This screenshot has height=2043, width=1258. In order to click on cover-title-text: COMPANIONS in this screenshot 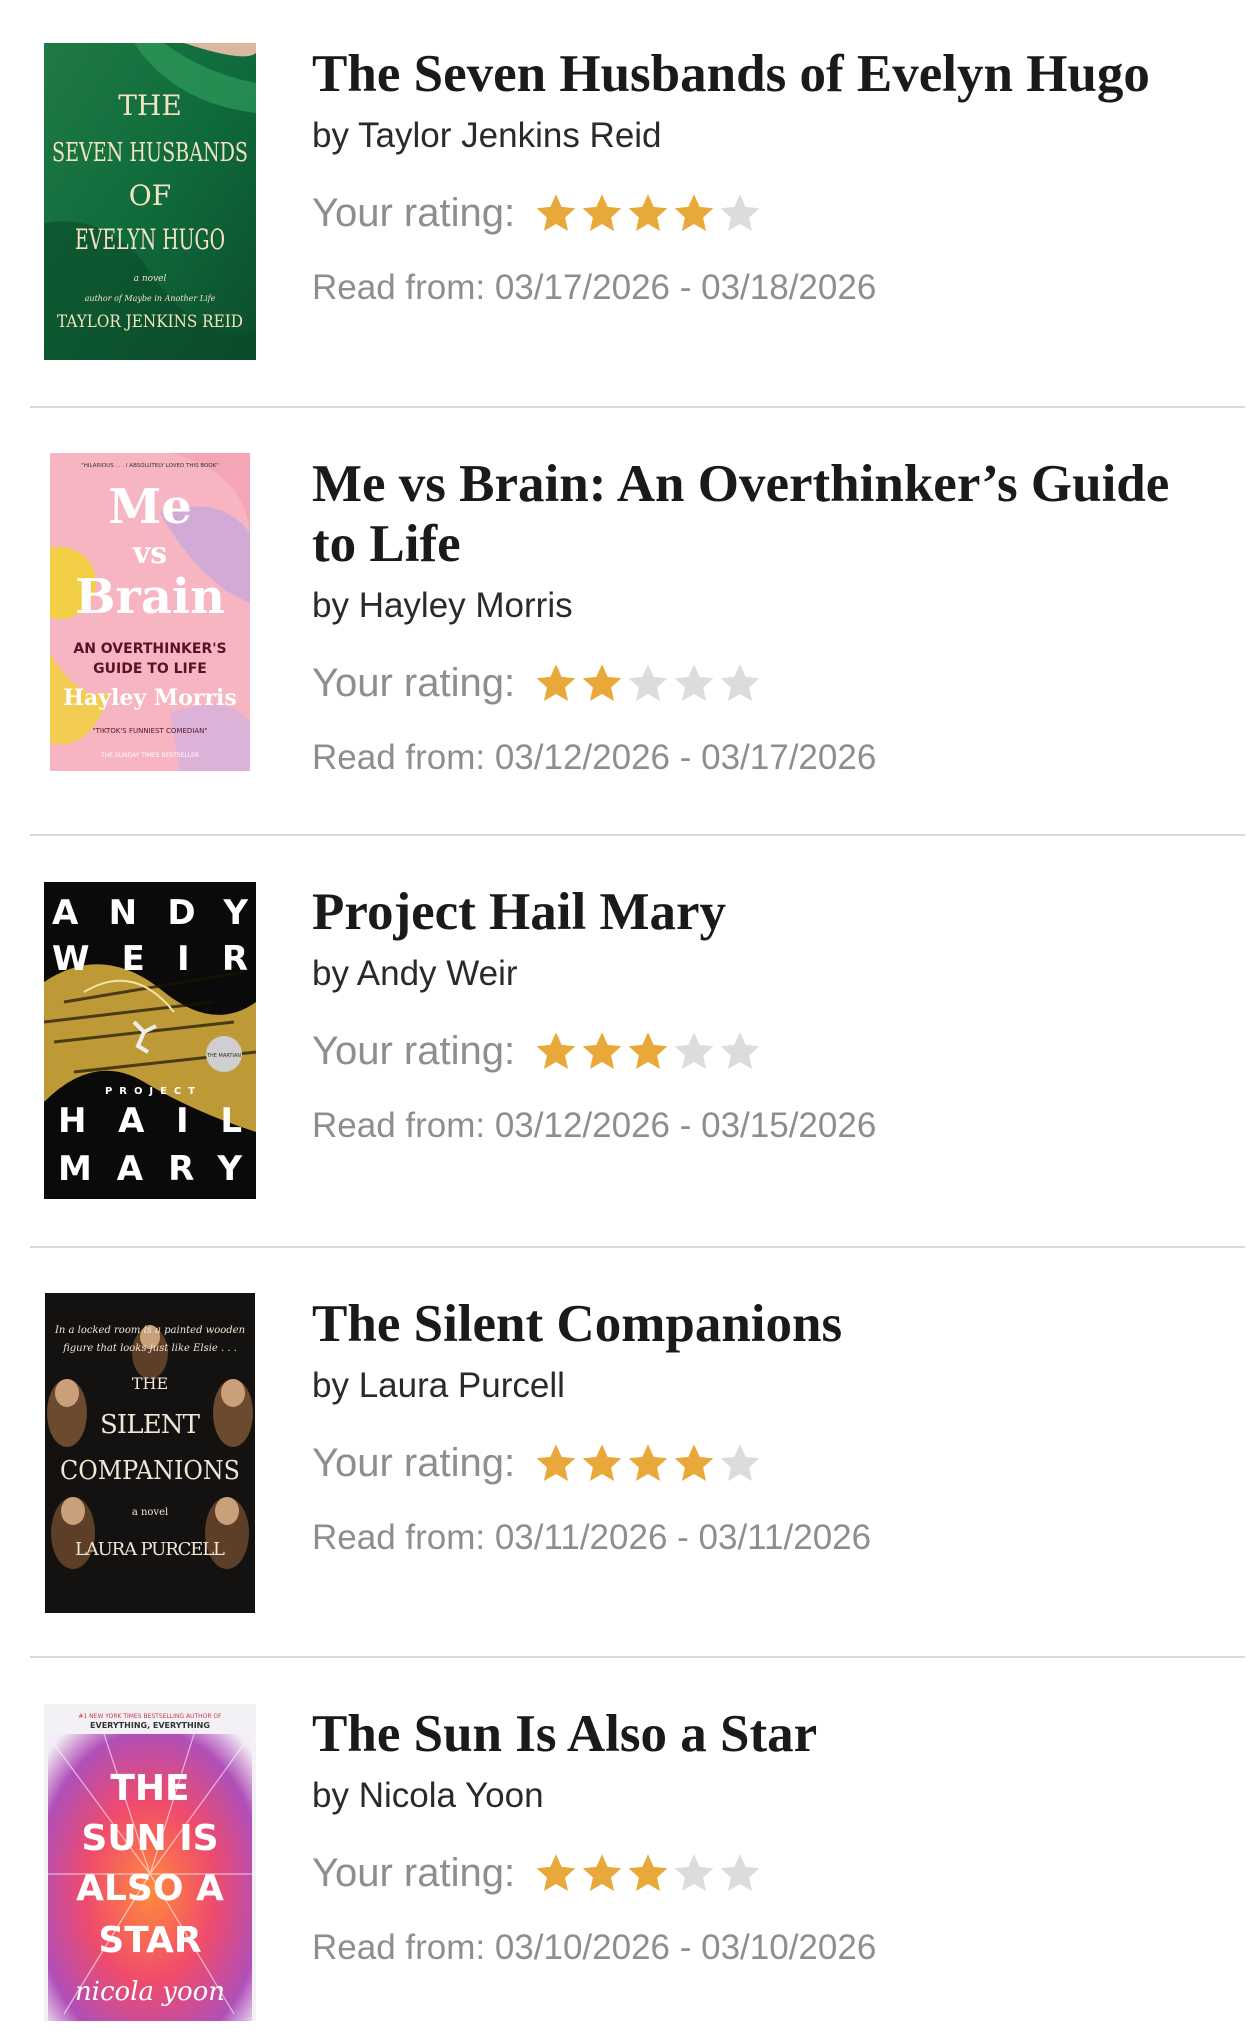, I will do `click(150, 1471)`.